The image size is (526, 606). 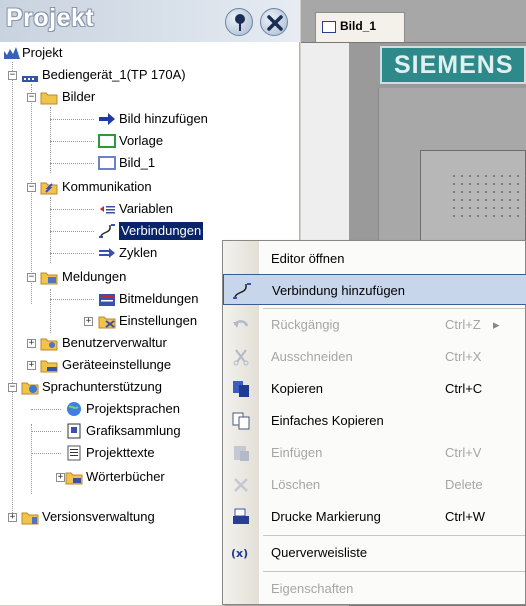 What do you see at coordinates (464, 484) in the screenshot?
I see `menu-item-shortcut: Delete` at bounding box center [464, 484].